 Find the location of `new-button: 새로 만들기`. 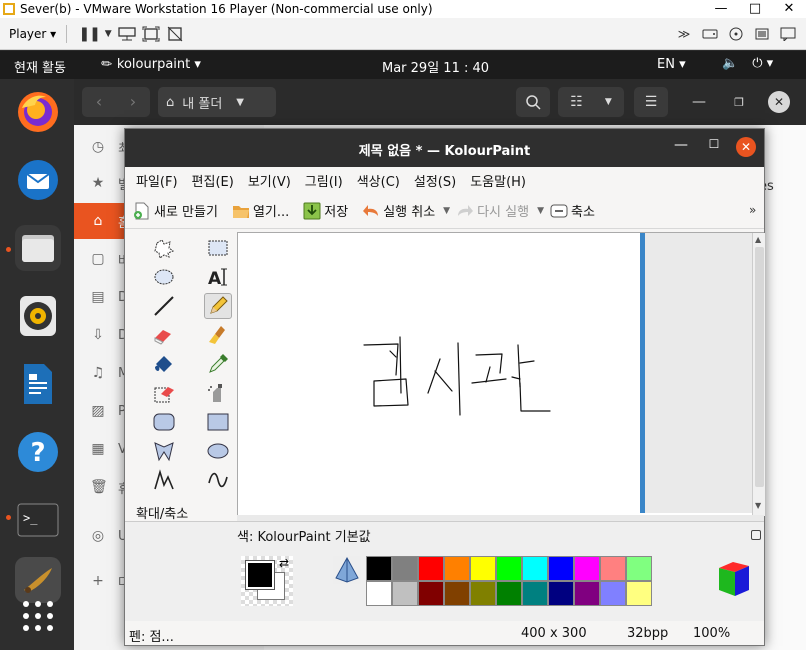

new-button: 새로 만들기 is located at coordinates (175, 210).